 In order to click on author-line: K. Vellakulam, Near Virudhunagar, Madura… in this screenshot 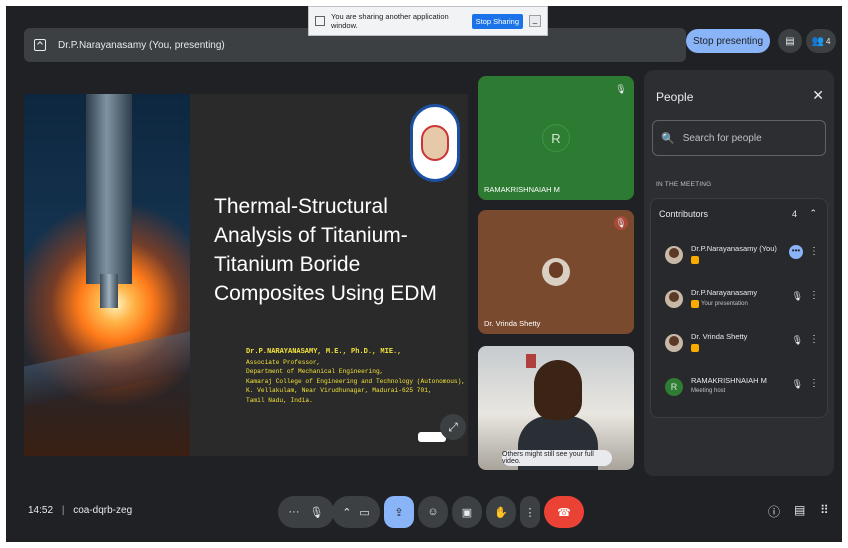, I will do `click(339, 391)`.